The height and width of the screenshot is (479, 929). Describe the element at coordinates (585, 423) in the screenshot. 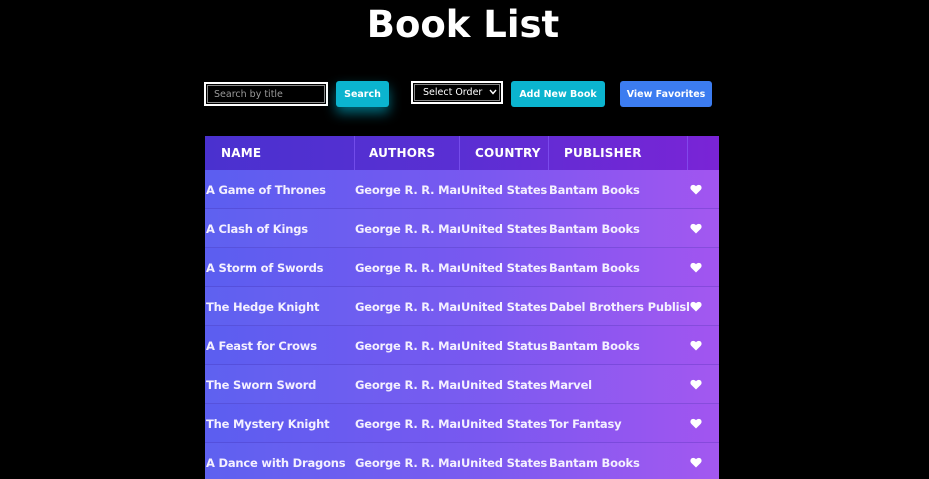

I see `cell-publisher: Tor Fantasy` at that location.